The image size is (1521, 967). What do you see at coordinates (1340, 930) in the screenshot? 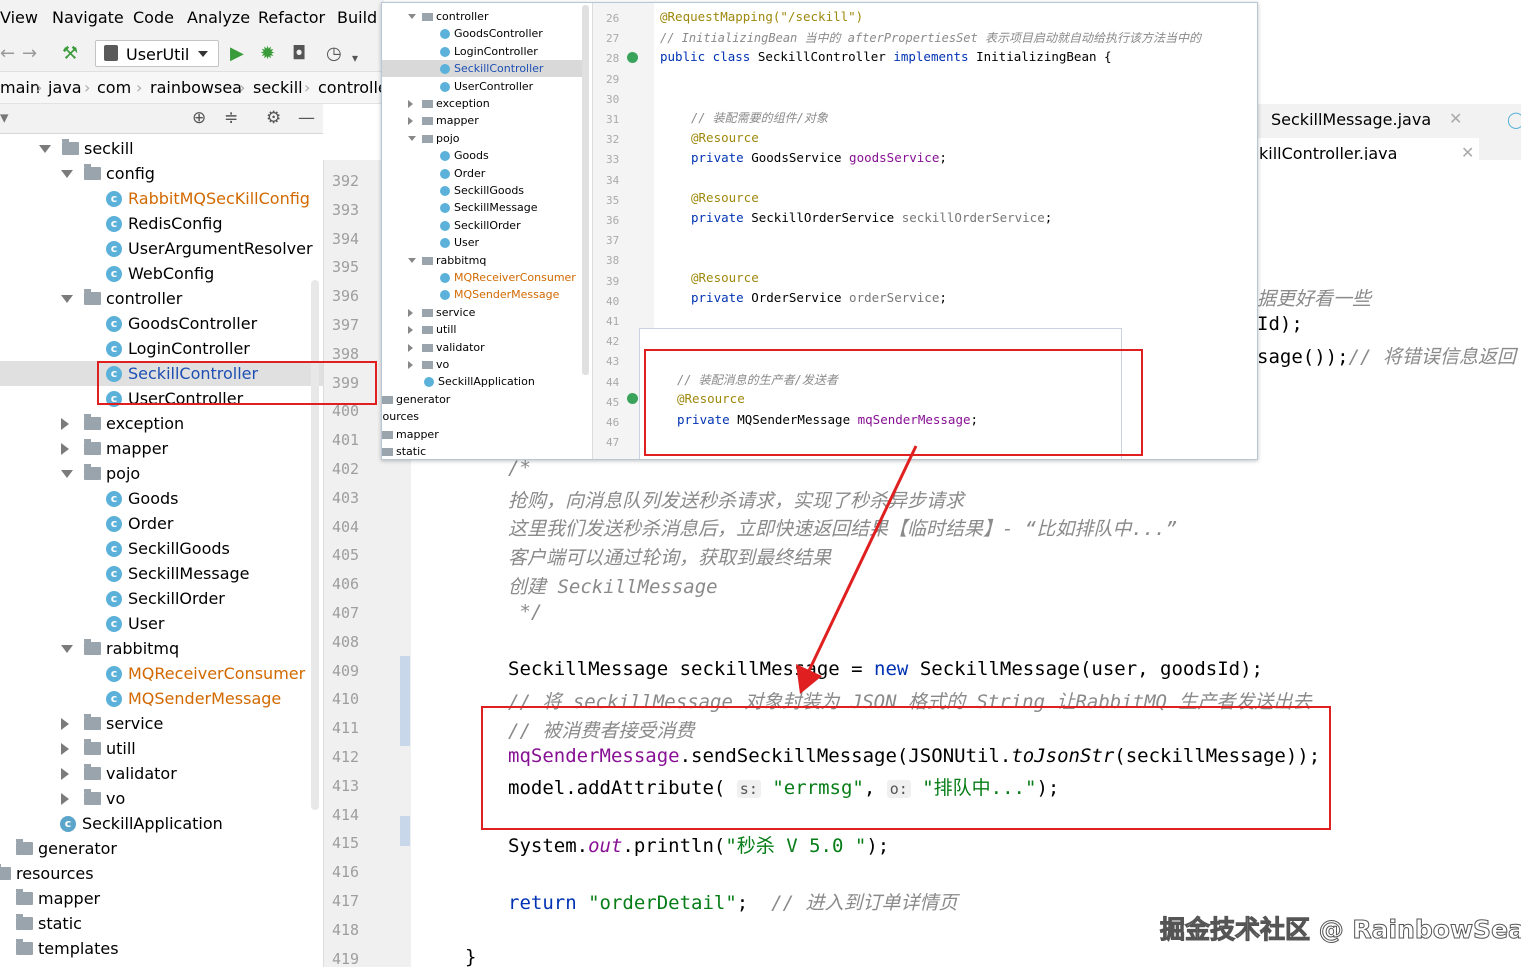
I see `watermark: 掘金技术社区 @ RainbowSea` at bounding box center [1340, 930].